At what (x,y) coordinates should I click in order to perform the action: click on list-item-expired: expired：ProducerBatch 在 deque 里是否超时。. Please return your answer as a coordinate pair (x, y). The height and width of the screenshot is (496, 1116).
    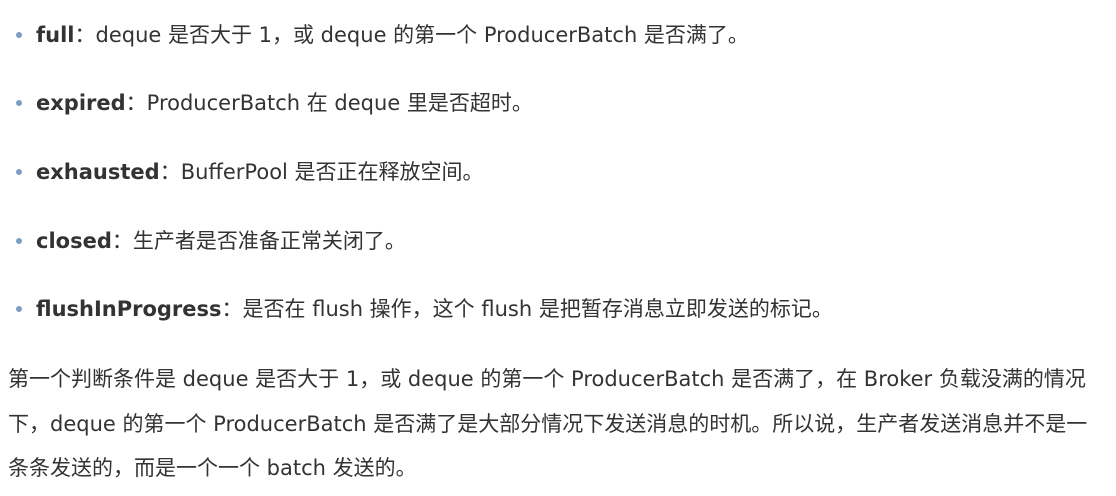
    Looking at the image, I should click on (274, 103).